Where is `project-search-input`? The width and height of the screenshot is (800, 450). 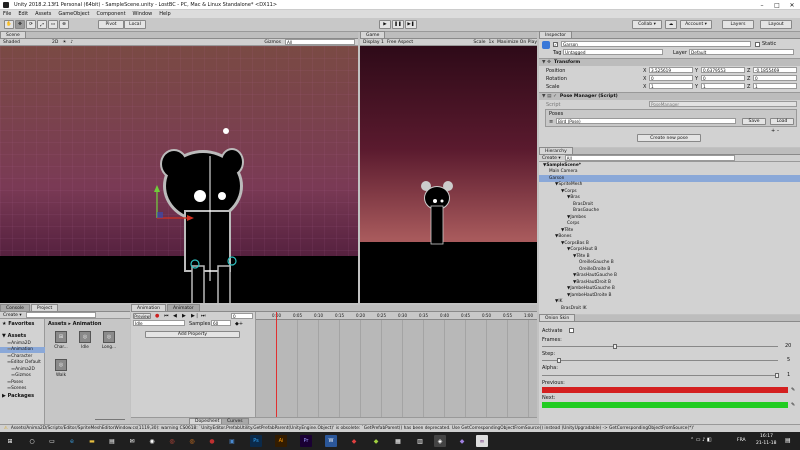
project-search-input is located at coordinates (60, 315).